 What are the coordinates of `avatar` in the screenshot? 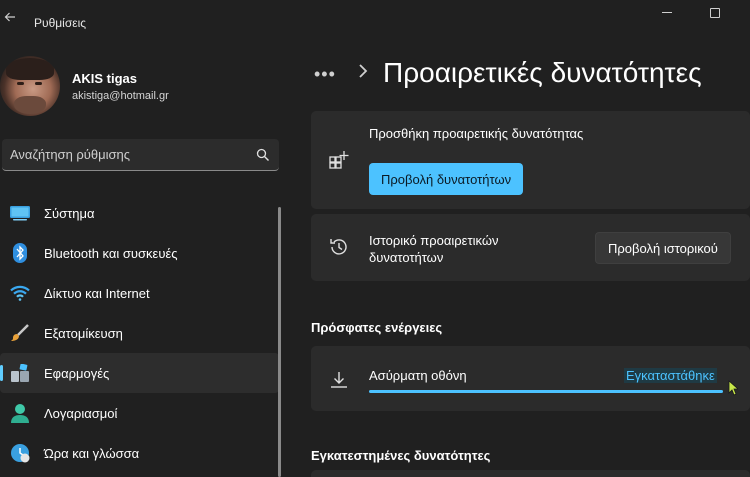 It's located at (30, 86).